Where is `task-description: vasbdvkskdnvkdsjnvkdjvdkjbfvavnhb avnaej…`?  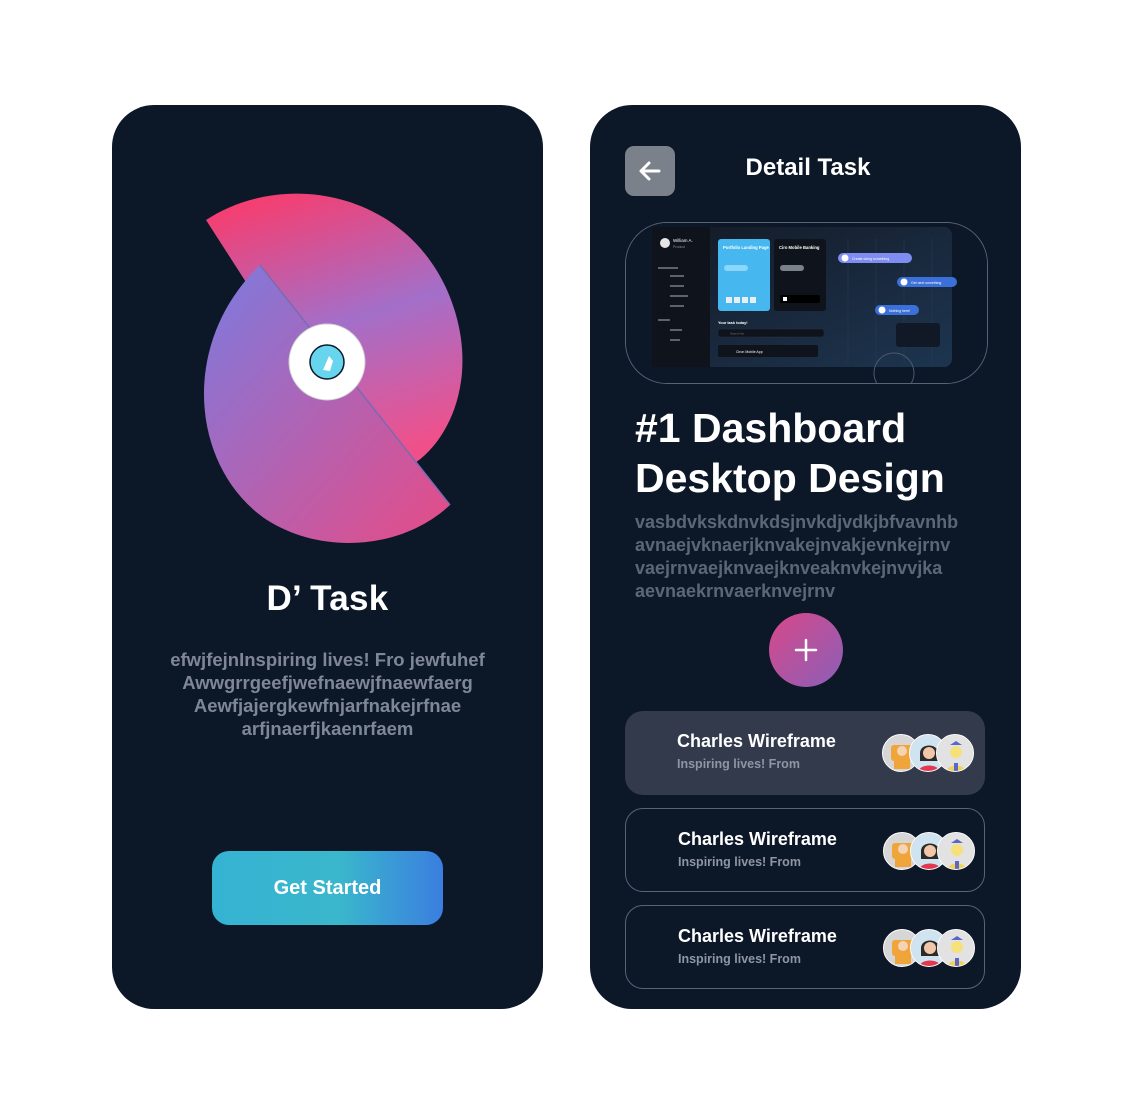
task-description: vasbdvkskdnvkdsjnvkdjvdkjbfvavnhb avnaej… is located at coordinates (796, 557).